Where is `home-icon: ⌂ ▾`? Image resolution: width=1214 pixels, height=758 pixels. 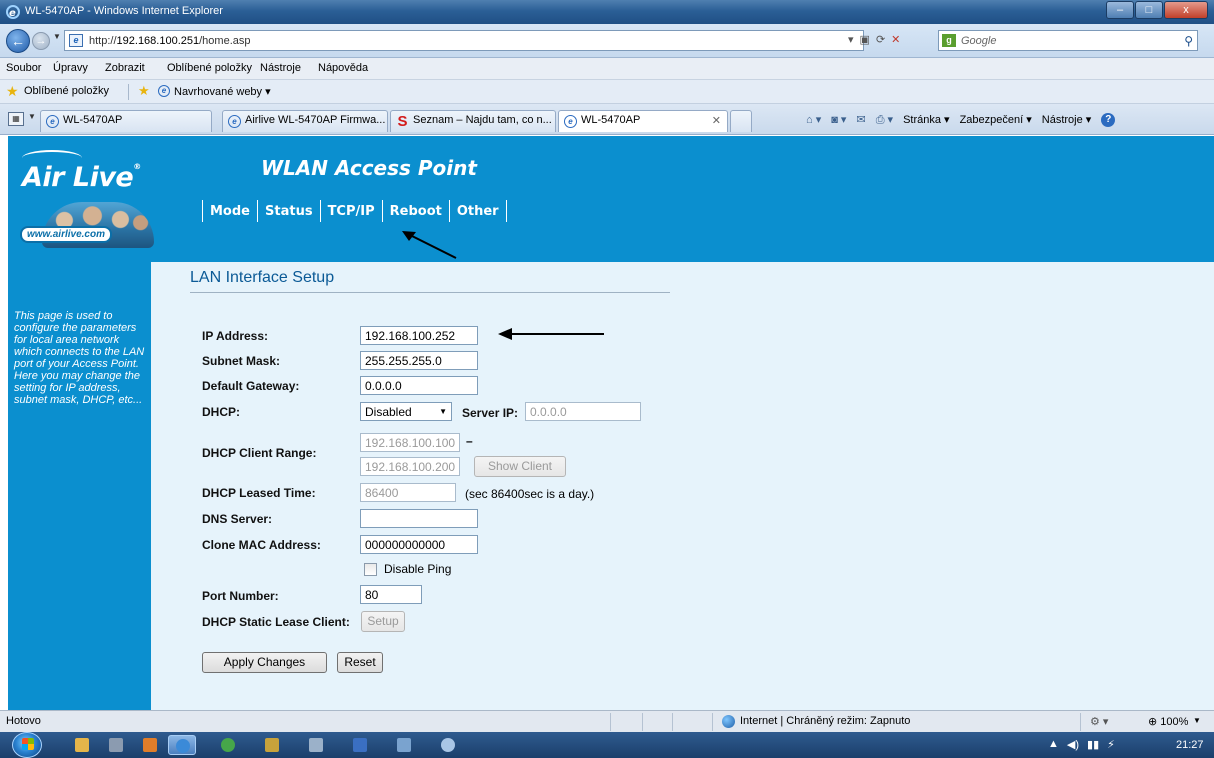
home-icon: ⌂ ▾ is located at coordinates (813, 120).